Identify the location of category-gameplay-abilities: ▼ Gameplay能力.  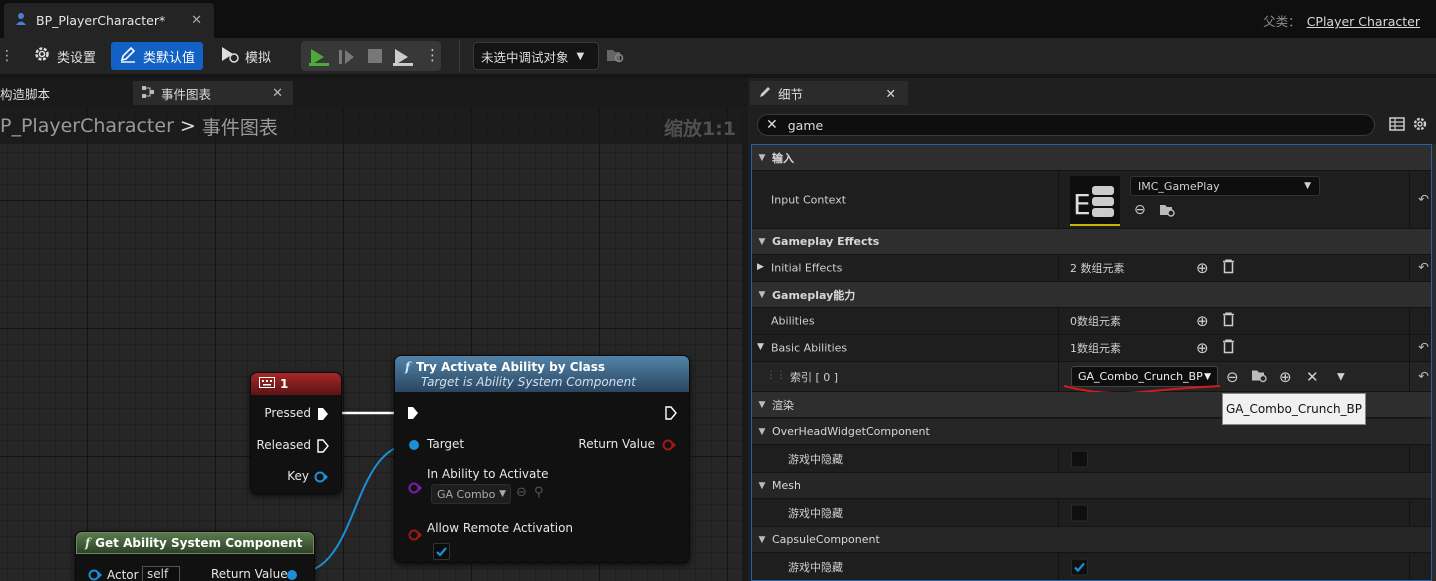
(1091, 295).